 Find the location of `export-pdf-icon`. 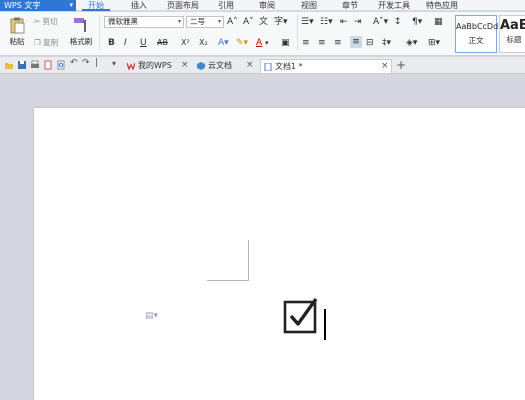

export-pdf-icon is located at coordinates (48, 65).